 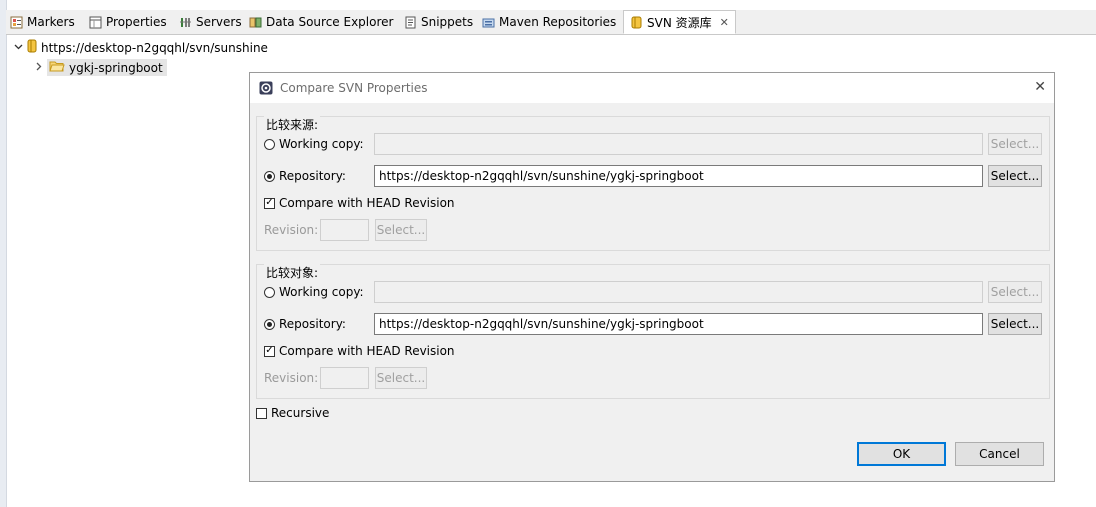 I want to click on tree-item-label: ygkj-springboot, so click(x=116, y=67).